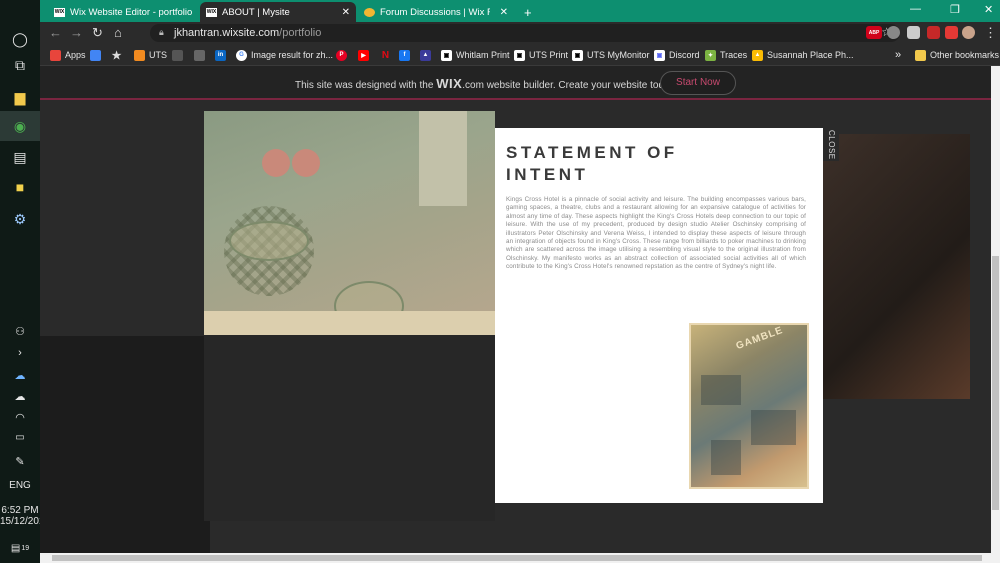  I want to click on star-icon: ★, so click(116, 55).